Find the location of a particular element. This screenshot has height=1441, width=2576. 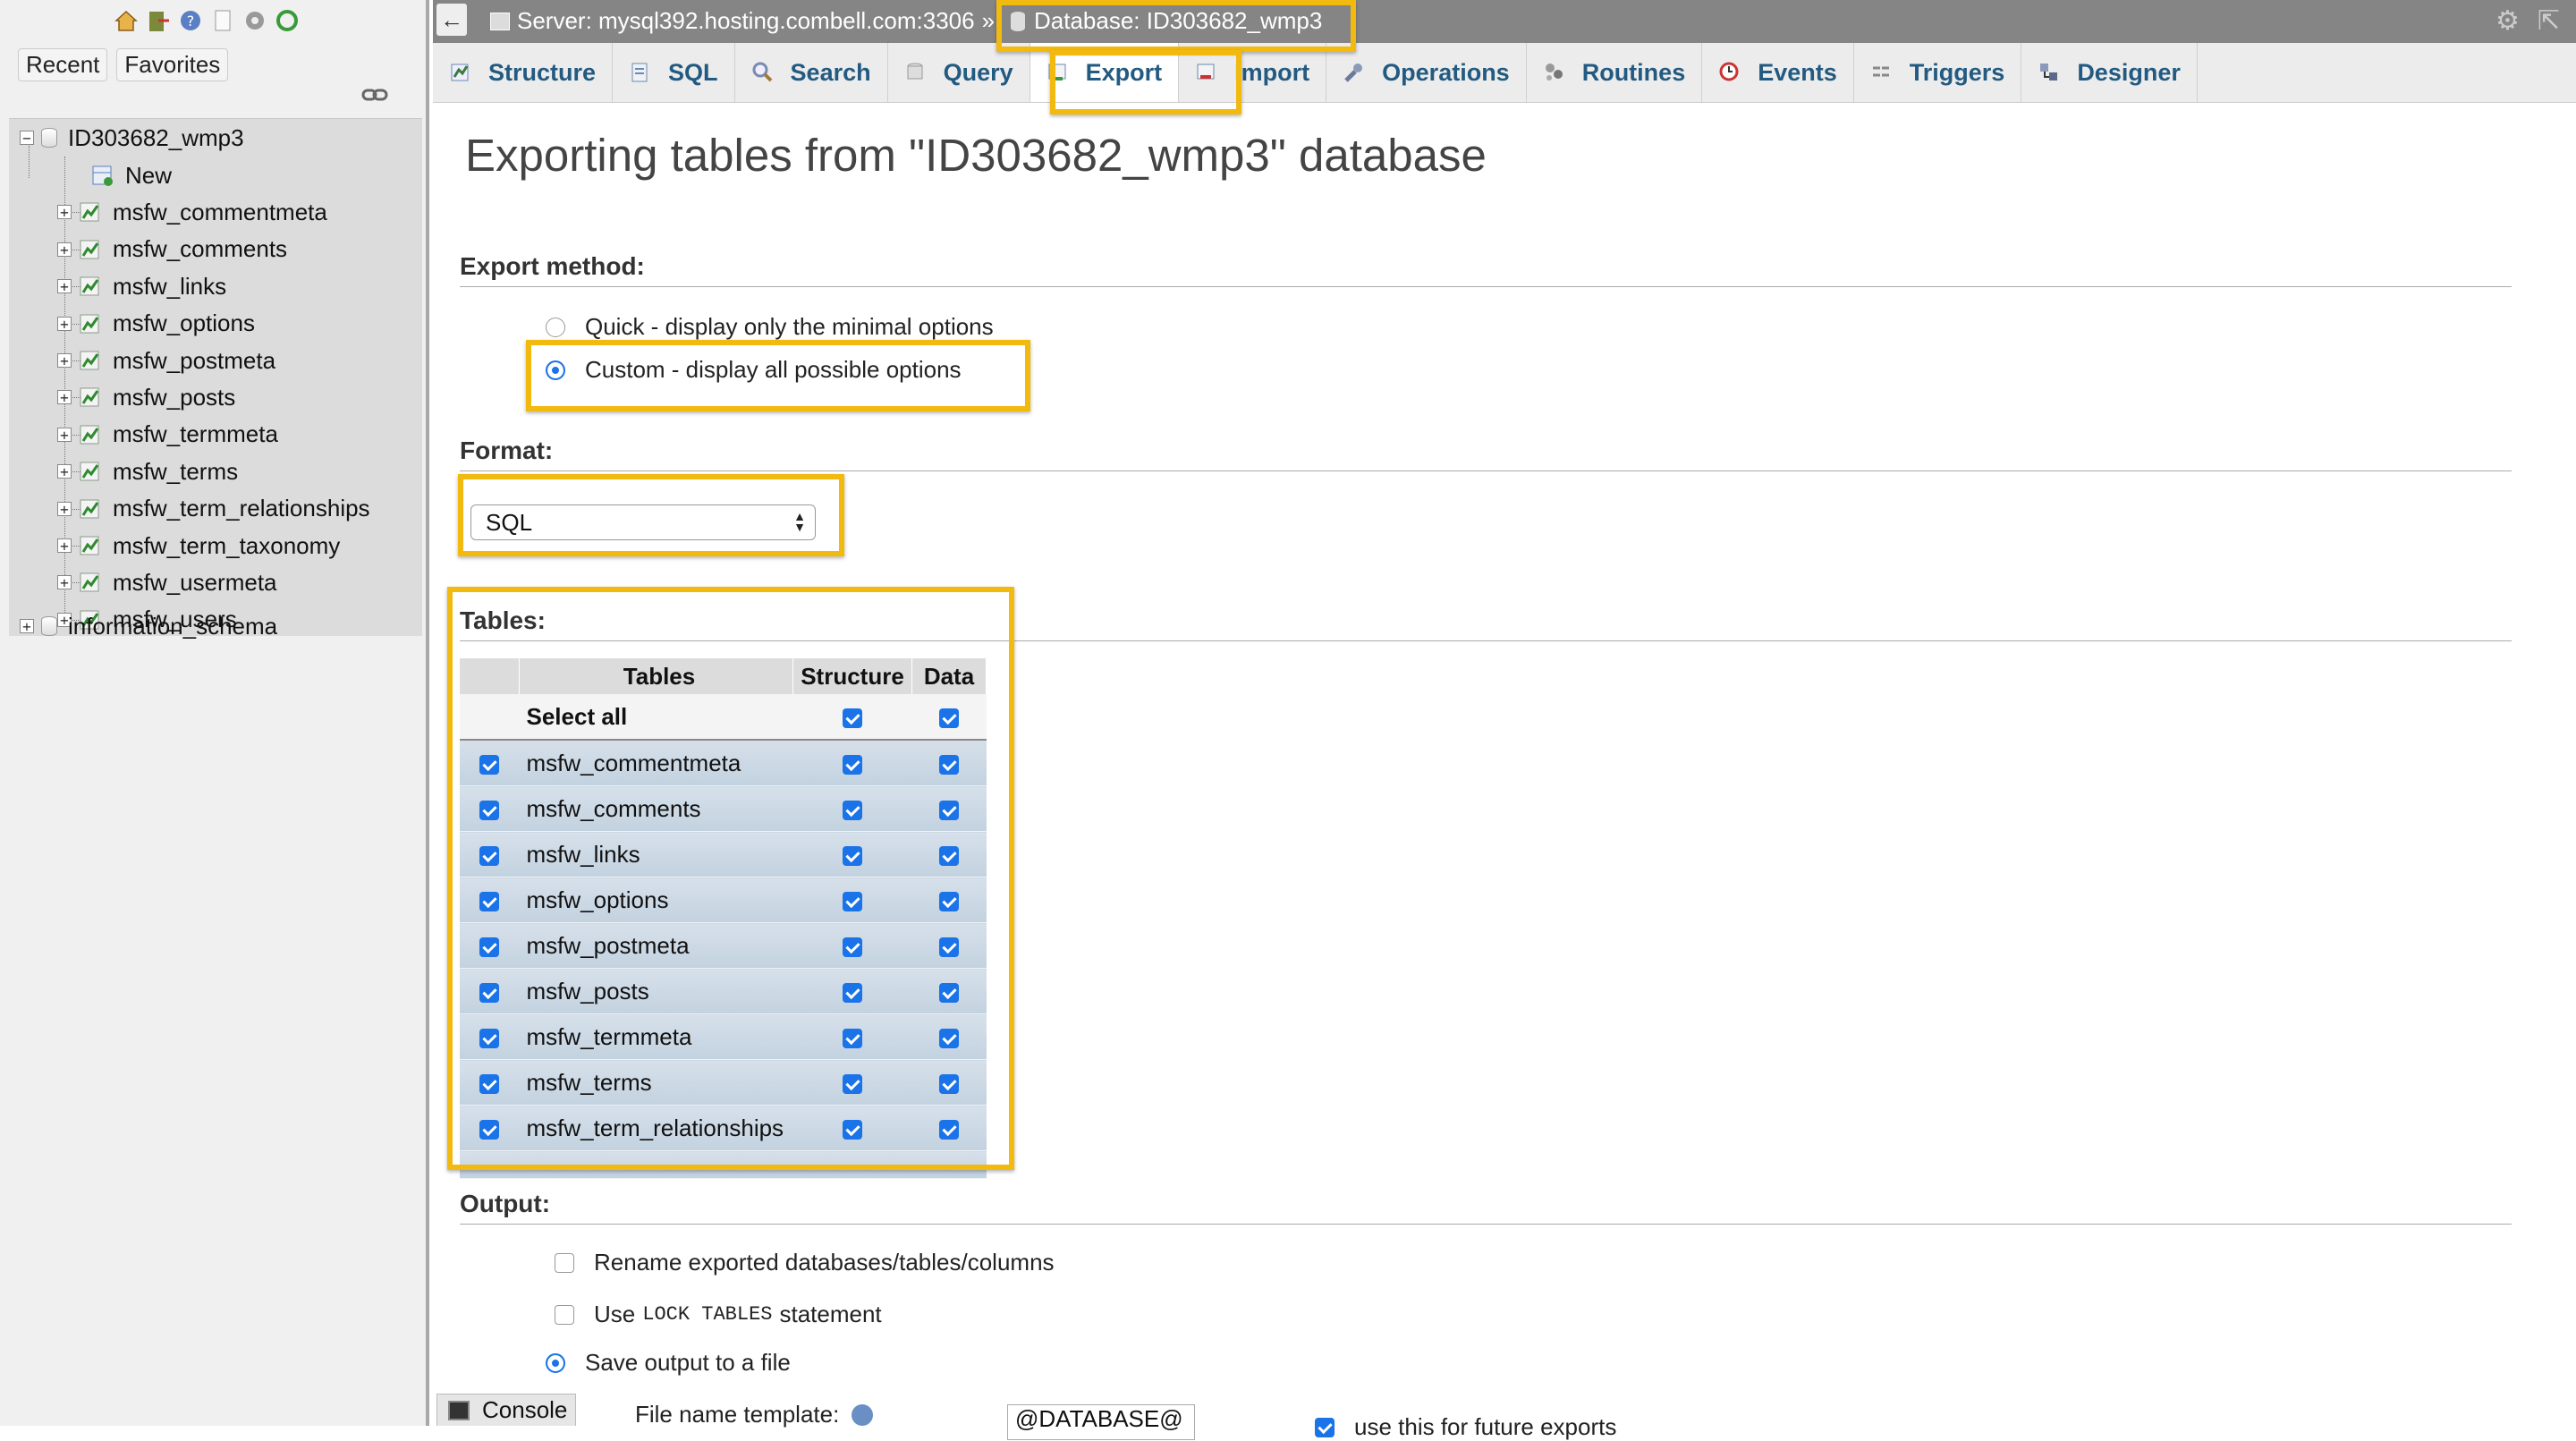

back-arrow-icon: ← is located at coordinates (451, 20).